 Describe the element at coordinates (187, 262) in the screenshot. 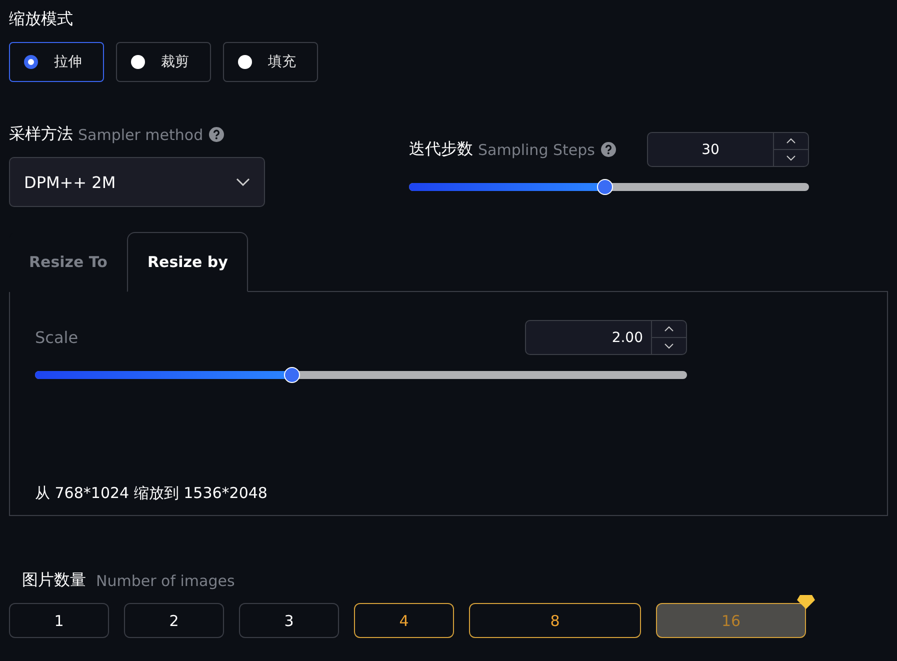

I see `tab: Resize by` at that location.